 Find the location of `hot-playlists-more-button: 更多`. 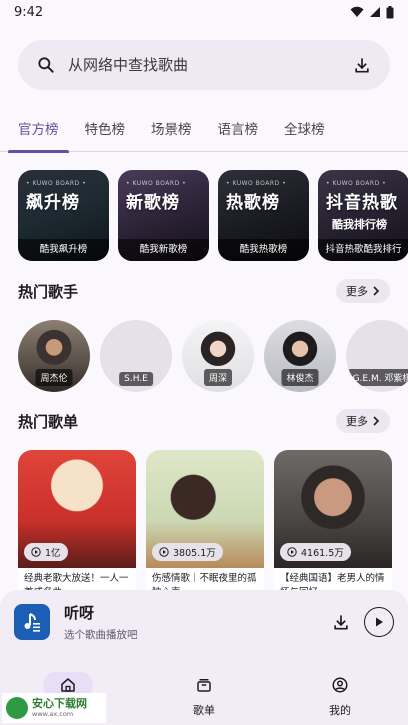

hot-playlists-more-button: 更多 is located at coordinates (363, 421).